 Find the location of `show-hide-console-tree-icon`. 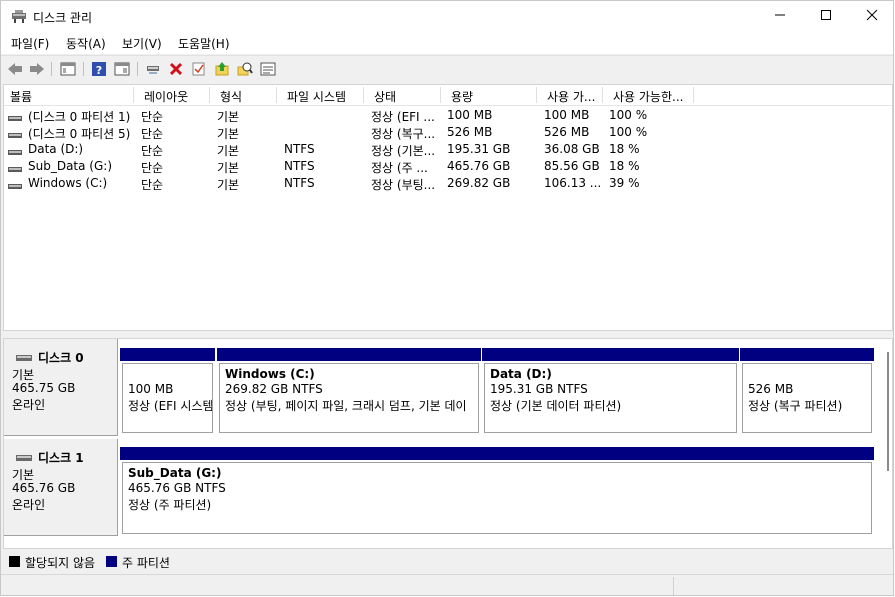

show-hide-console-tree-icon is located at coordinates (68, 69).